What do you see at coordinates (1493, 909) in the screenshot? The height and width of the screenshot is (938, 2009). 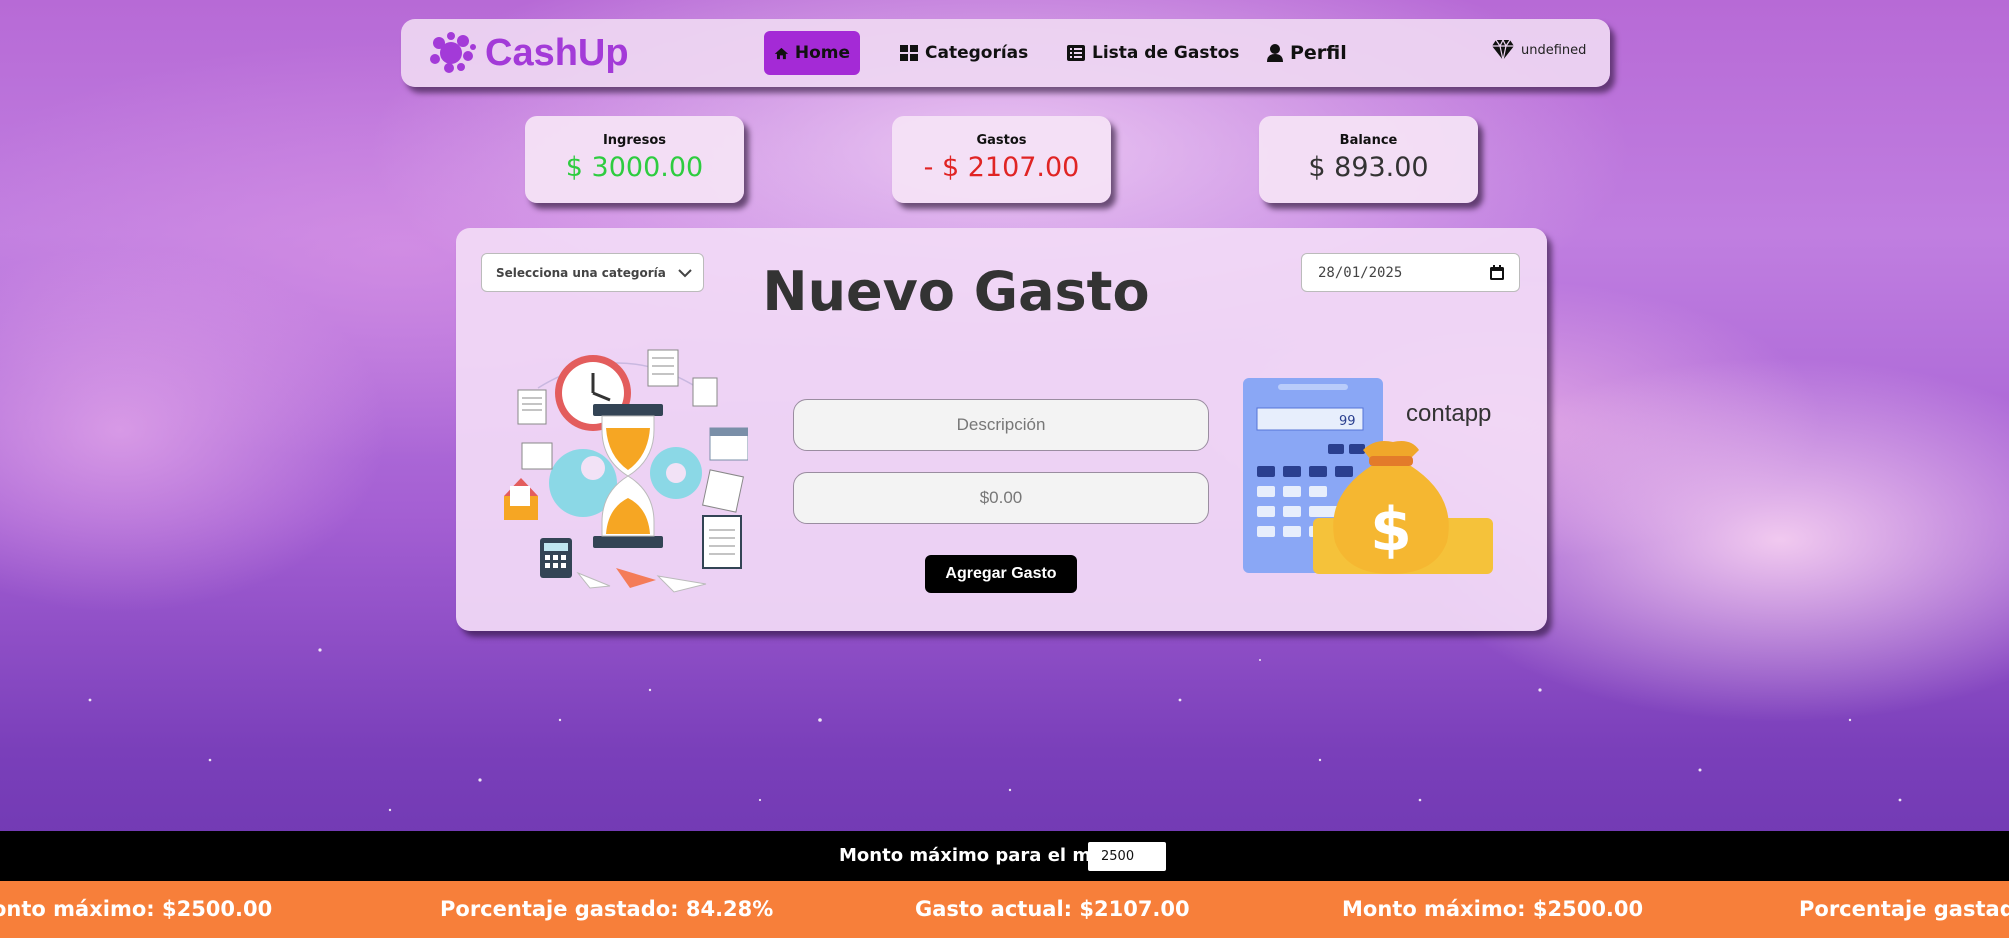 I see `ticker-item: Monto máximo: $2500.00` at bounding box center [1493, 909].